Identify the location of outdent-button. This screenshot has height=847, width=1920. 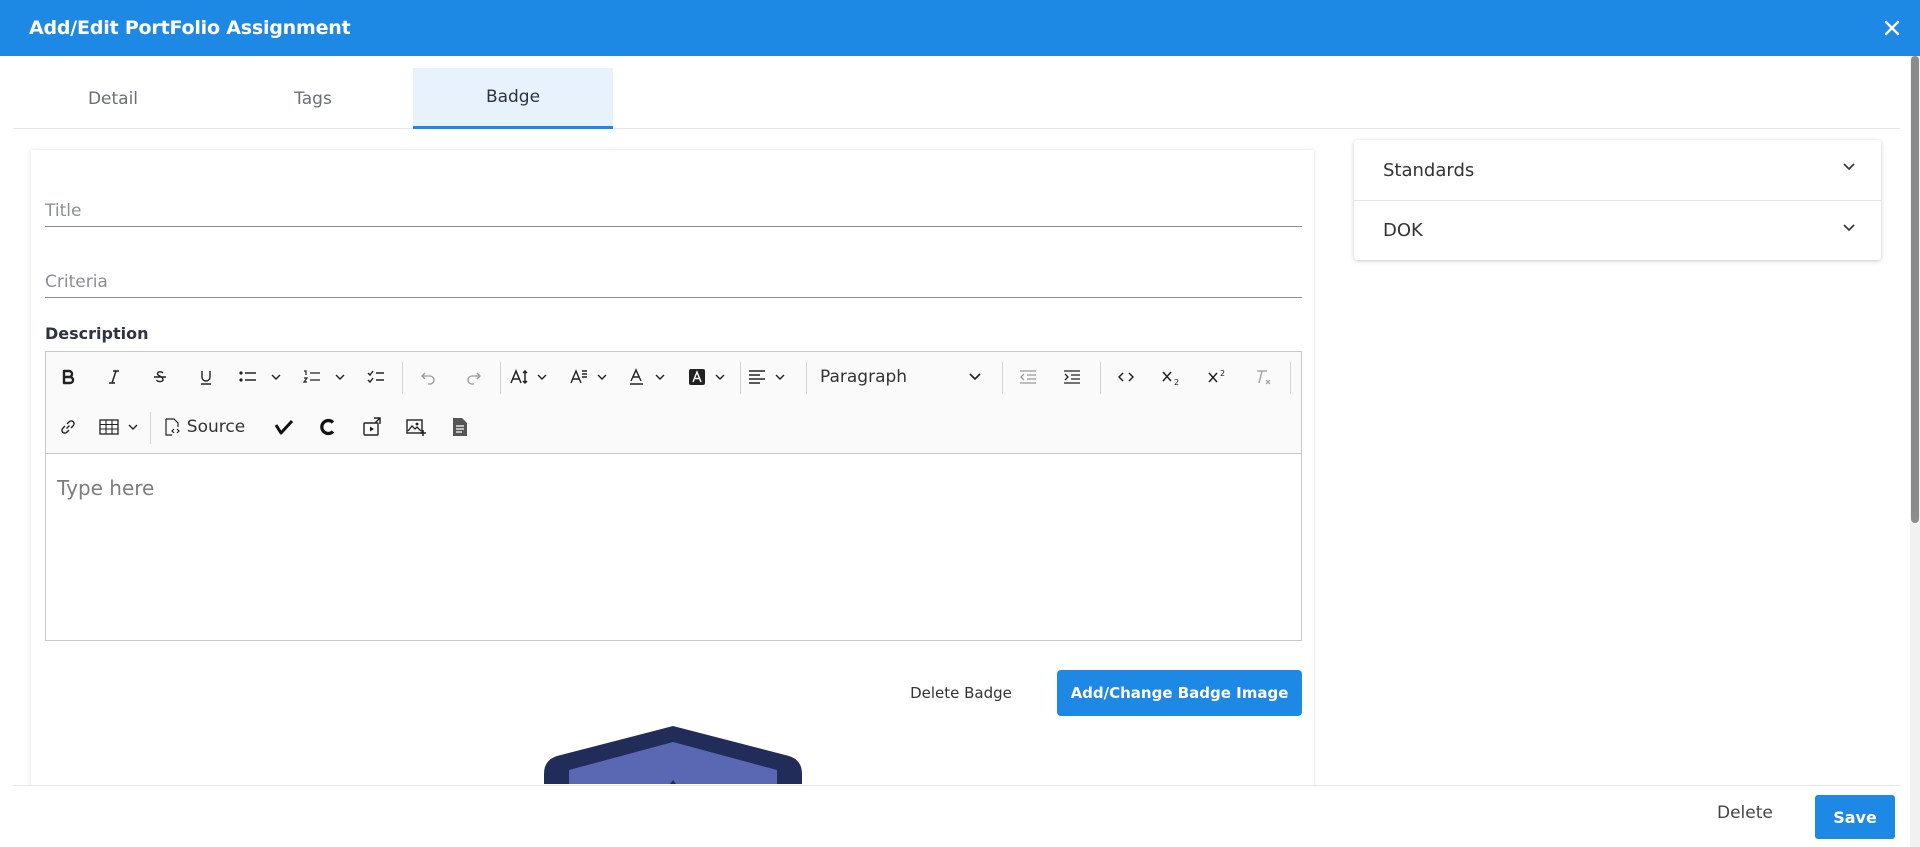
(1028, 377).